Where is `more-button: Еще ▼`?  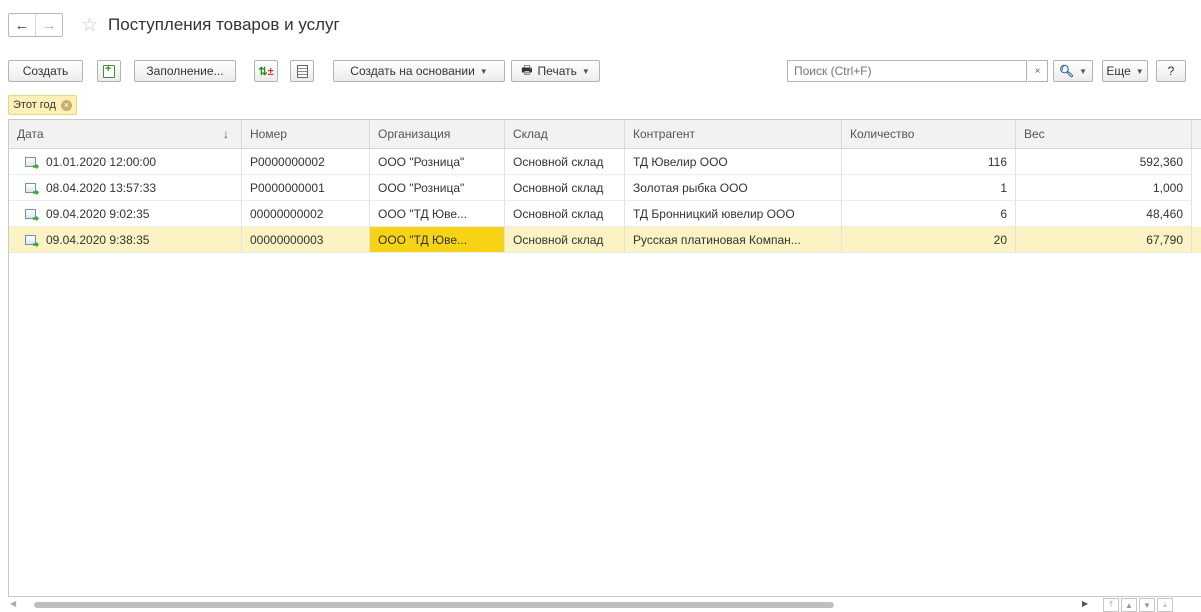
more-button: Еще ▼ is located at coordinates (1125, 71).